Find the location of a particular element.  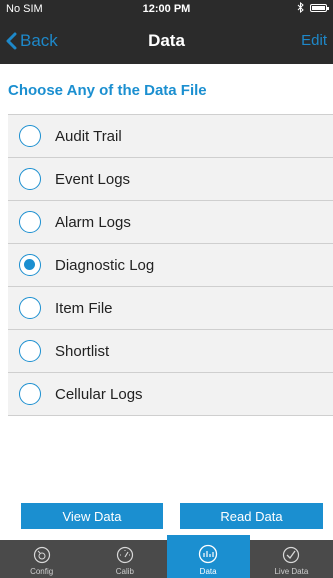

battery-icon is located at coordinates (319, 7).